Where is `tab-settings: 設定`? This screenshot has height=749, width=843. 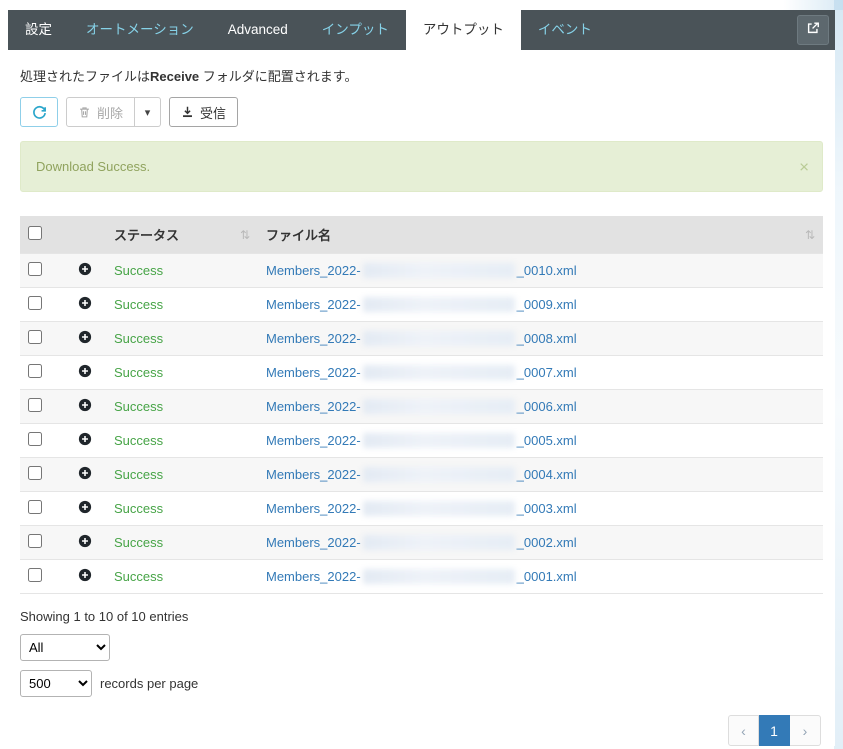 tab-settings: 設定 is located at coordinates (38, 30).